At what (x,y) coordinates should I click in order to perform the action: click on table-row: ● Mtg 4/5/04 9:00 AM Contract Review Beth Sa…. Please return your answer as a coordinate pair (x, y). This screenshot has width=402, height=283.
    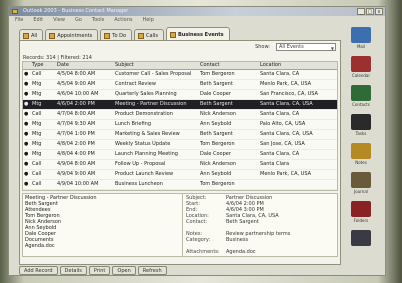
    Looking at the image, I should click on (180, 85).